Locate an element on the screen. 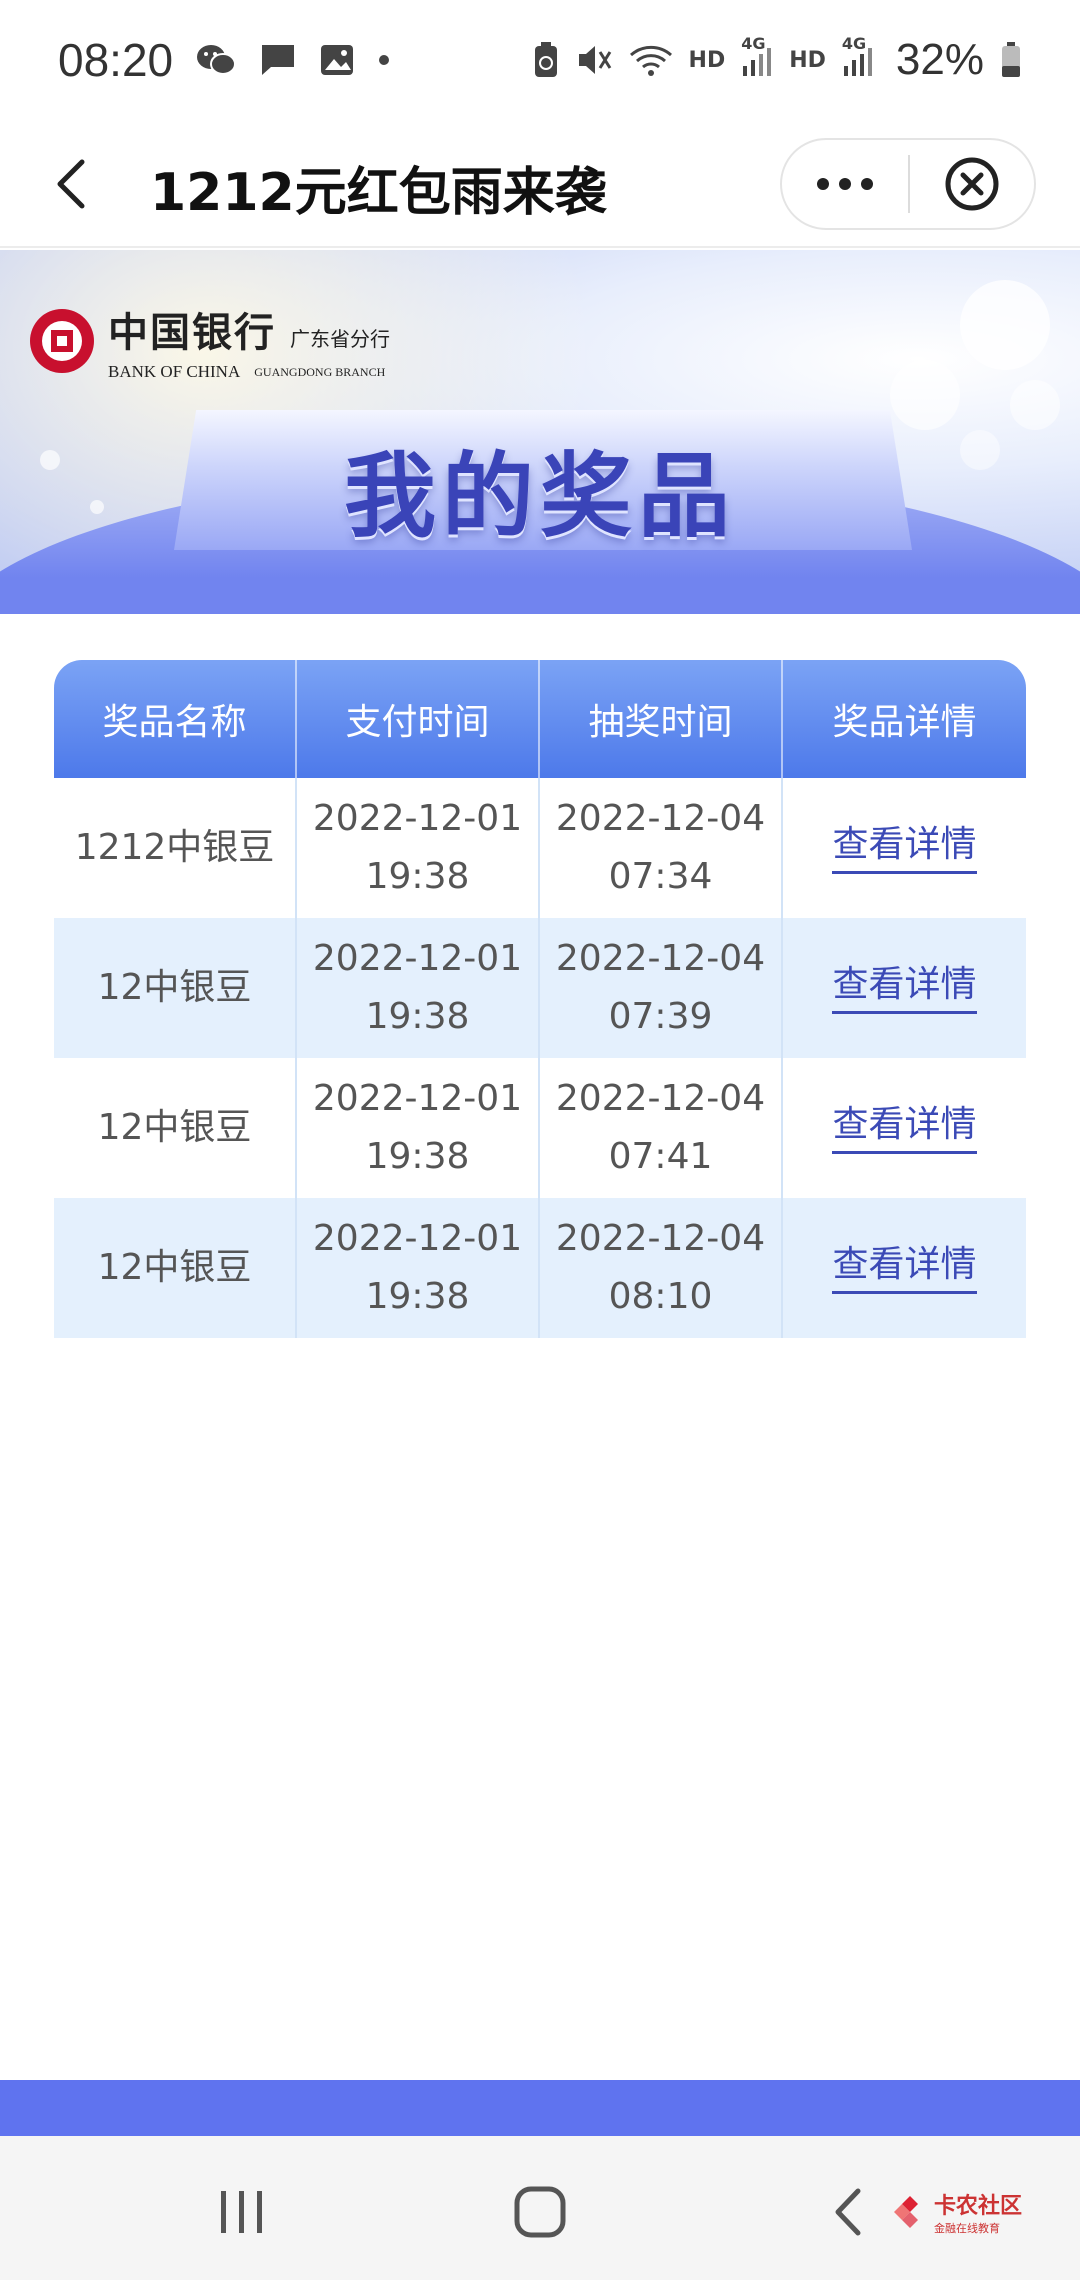 This screenshot has height=2280, width=1080. recents-button is located at coordinates (242, 2212).